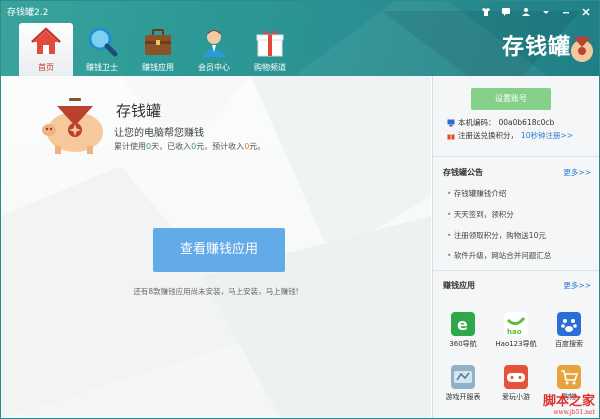  Describe the element at coordinates (214, 67) in the screenshot. I see `tab-member-center-label: 会员中心` at that location.